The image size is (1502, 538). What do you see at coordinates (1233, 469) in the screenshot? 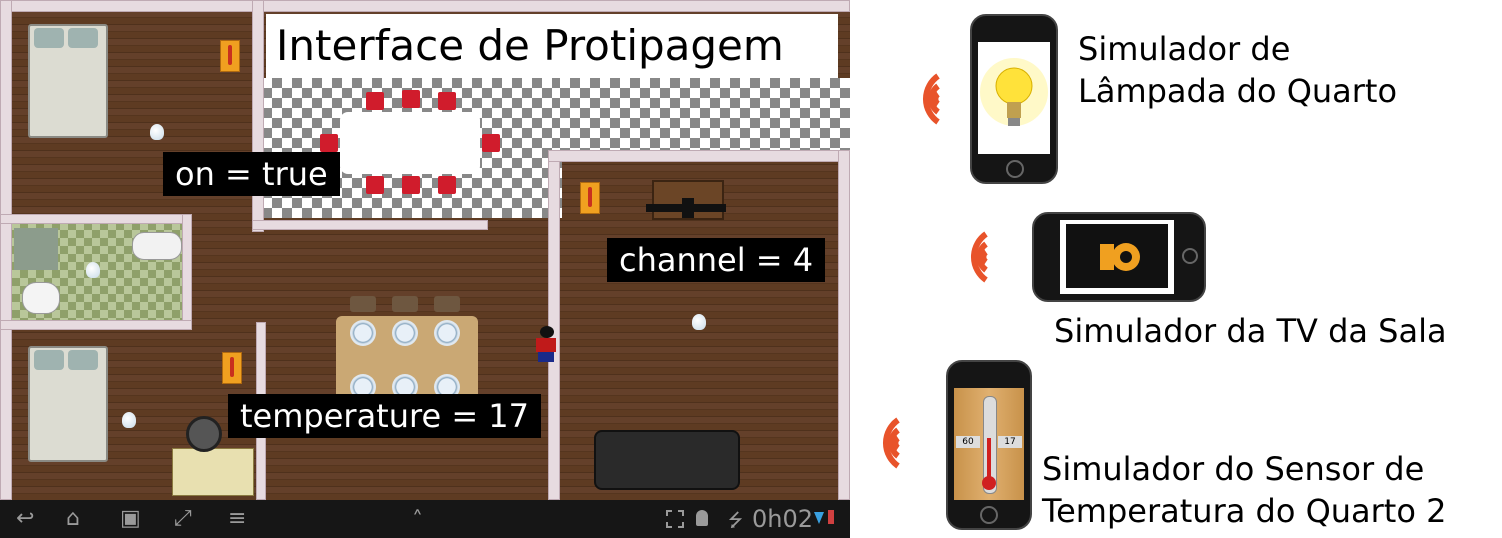
I see `sensor-caption-line1: Simulador do Sensor de` at bounding box center [1233, 469].